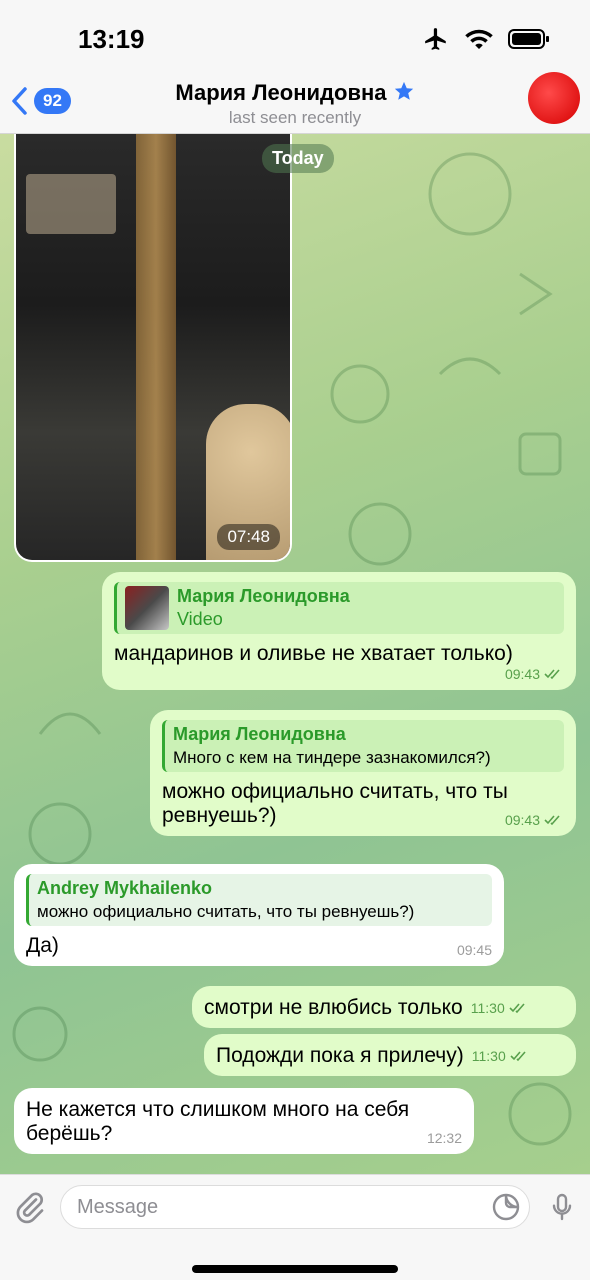  I want to click on chat-title-block: Мария Леонидовна last seen recently, so click(295, 104).